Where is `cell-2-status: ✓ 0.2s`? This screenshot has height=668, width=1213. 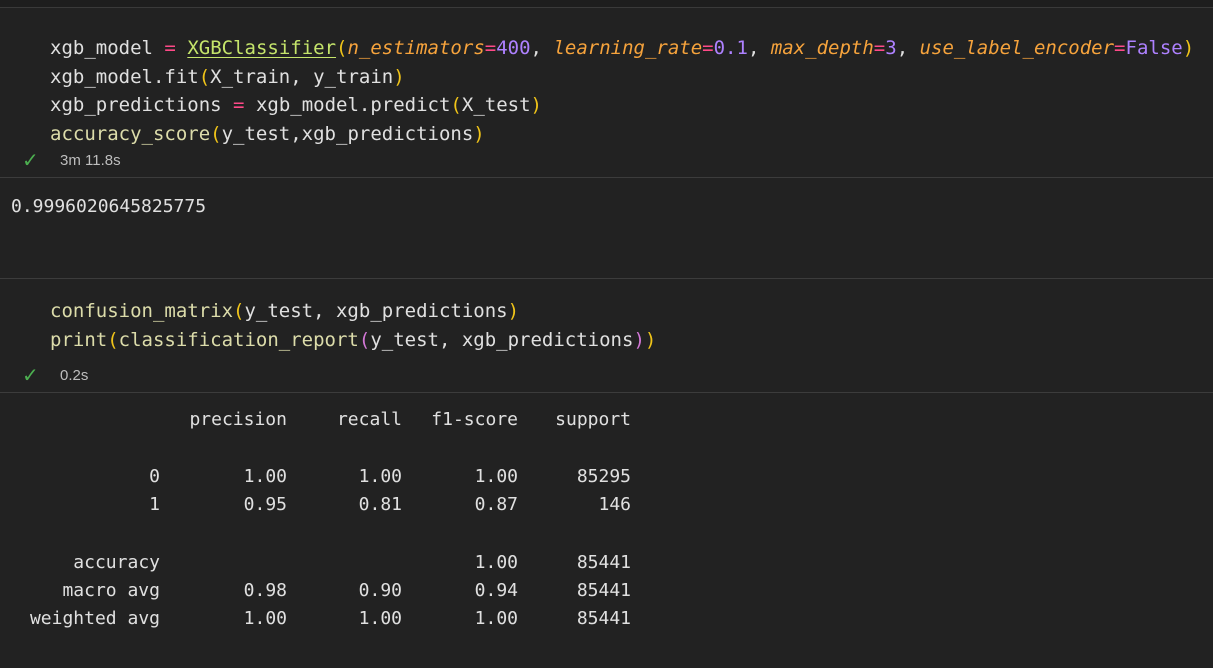
cell-2-status: ✓ 0.2s is located at coordinates (55, 375).